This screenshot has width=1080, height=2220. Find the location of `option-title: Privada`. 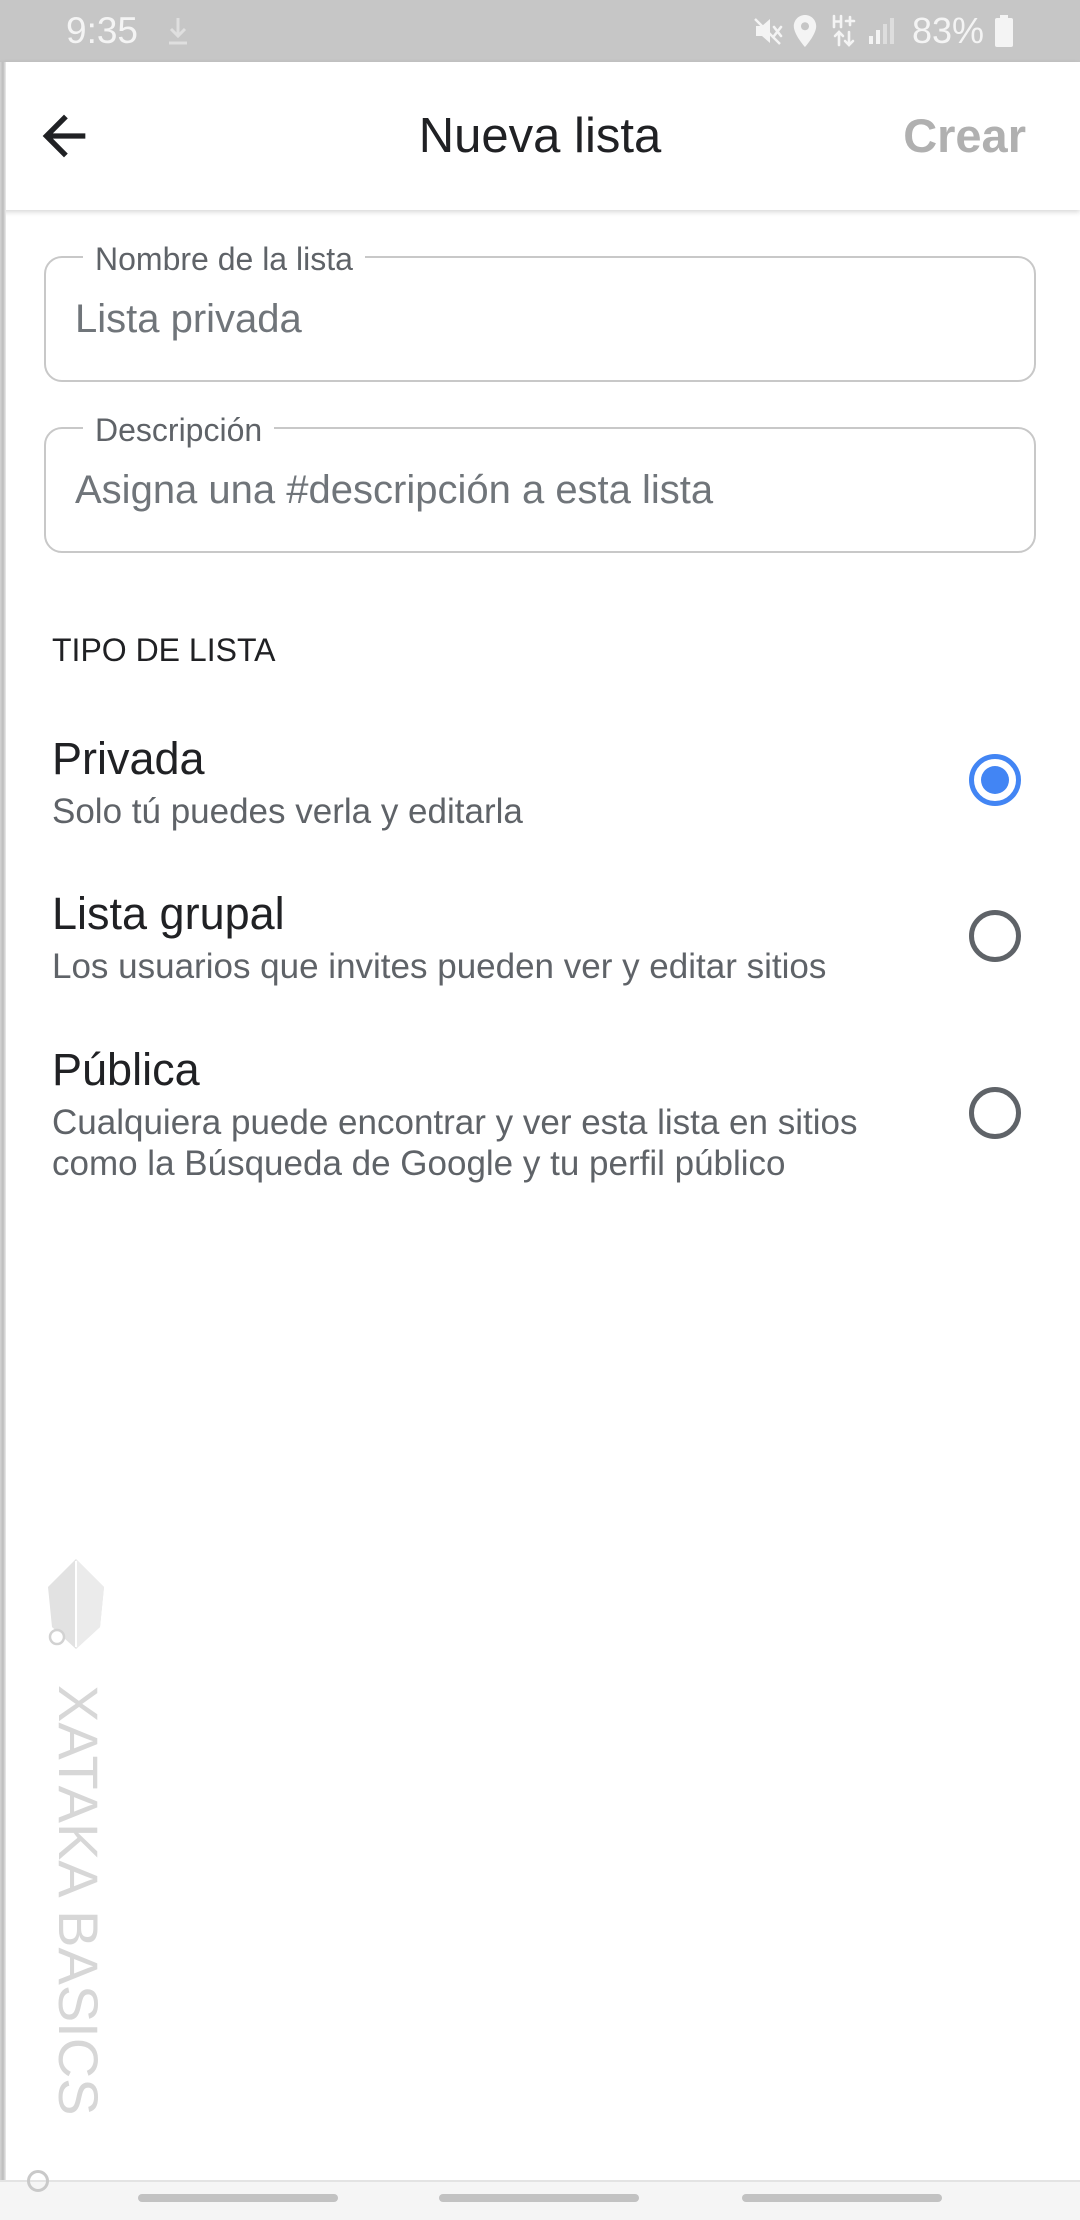

option-title: Privada is located at coordinates (128, 758).